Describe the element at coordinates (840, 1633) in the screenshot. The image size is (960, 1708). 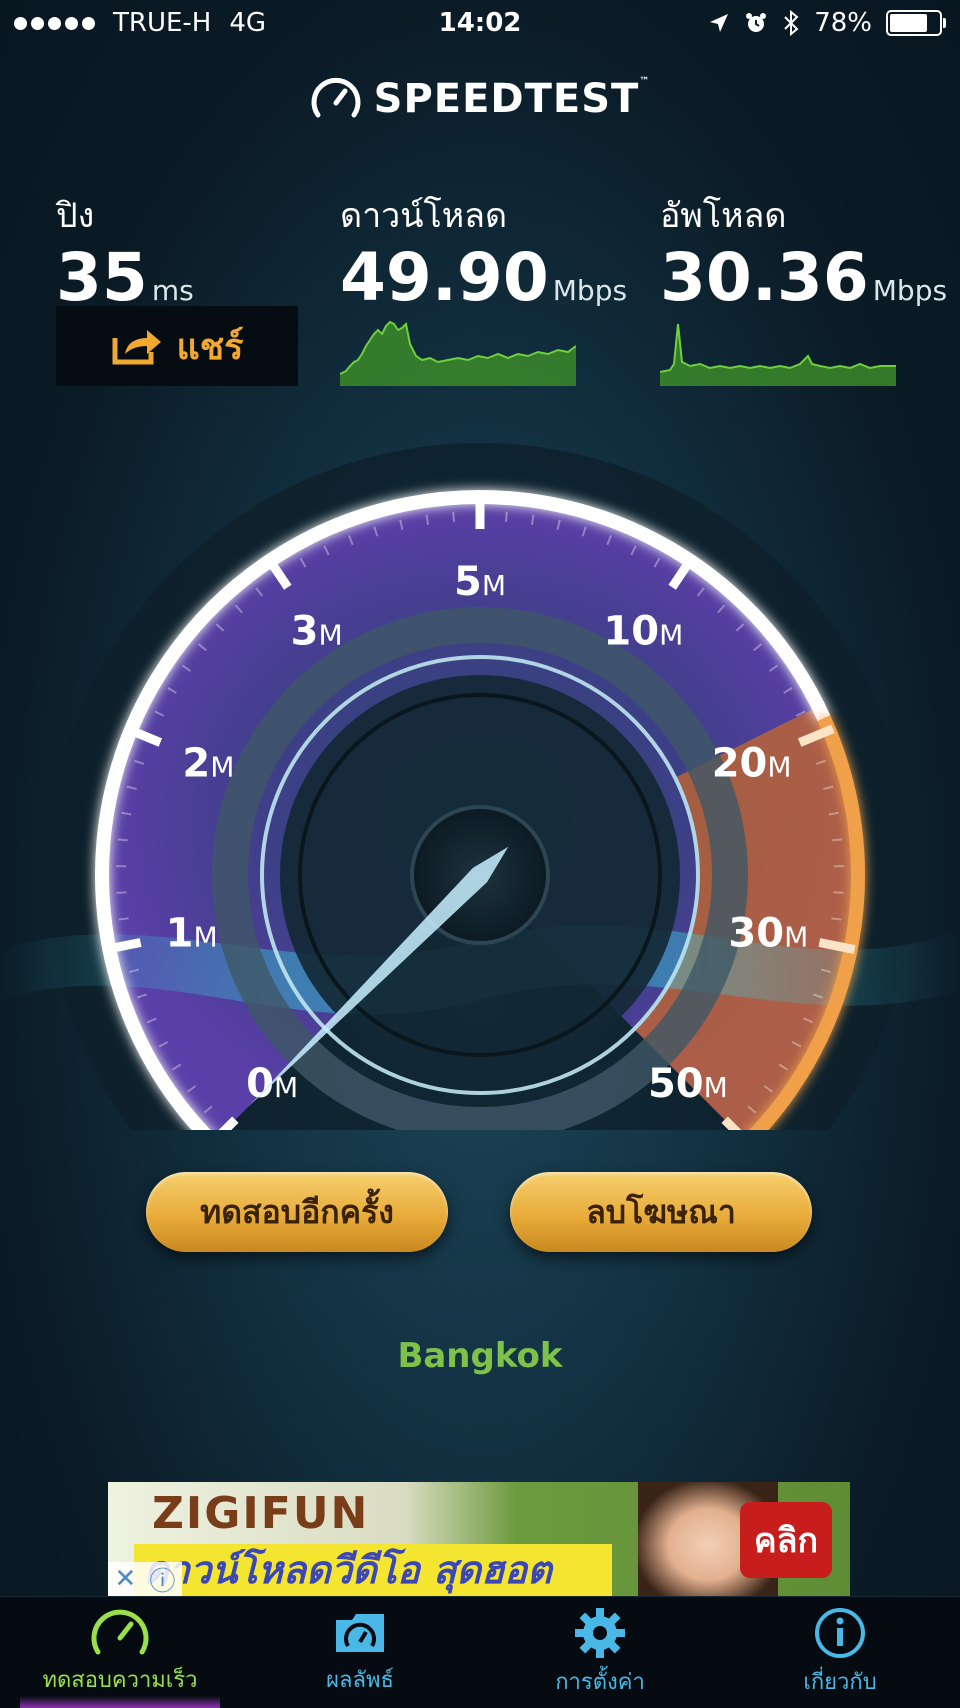
I see `info-icon` at that location.